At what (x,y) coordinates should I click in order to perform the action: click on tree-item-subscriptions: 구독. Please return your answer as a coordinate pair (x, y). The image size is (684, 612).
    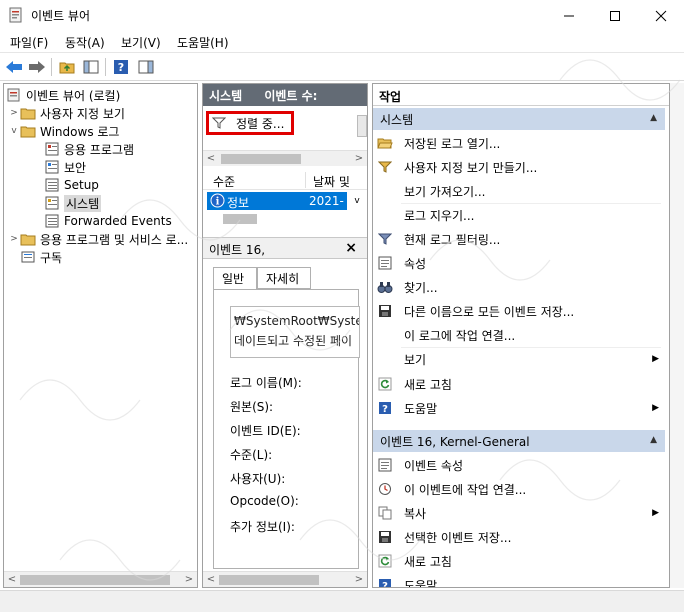
    Looking at the image, I should click on (41, 257).